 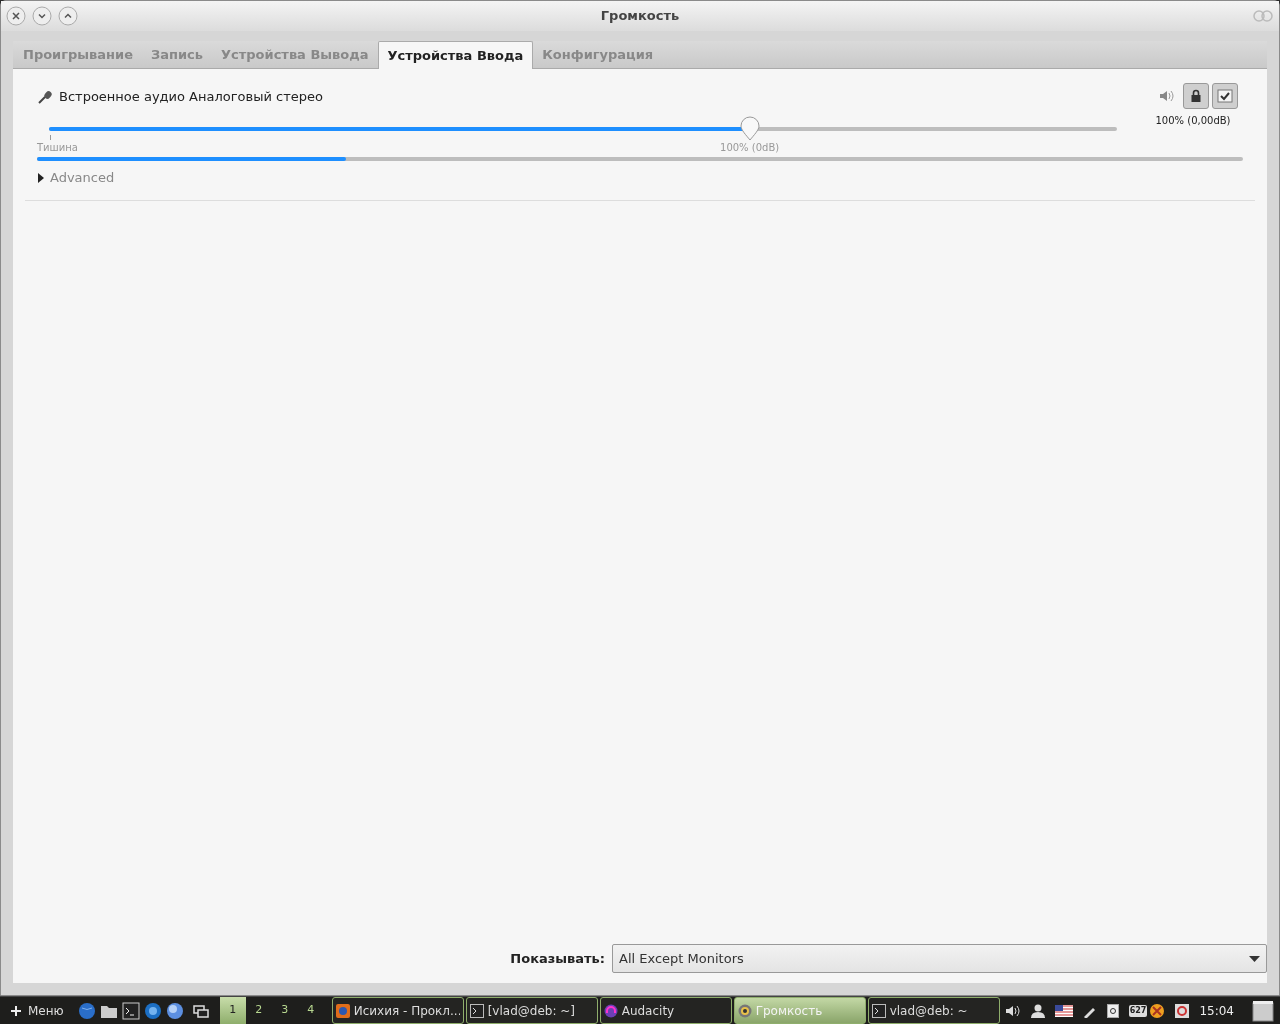 What do you see at coordinates (1037, 1010) in the screenshot?
I see `user-icon` at bounding box center [1037, 1010].